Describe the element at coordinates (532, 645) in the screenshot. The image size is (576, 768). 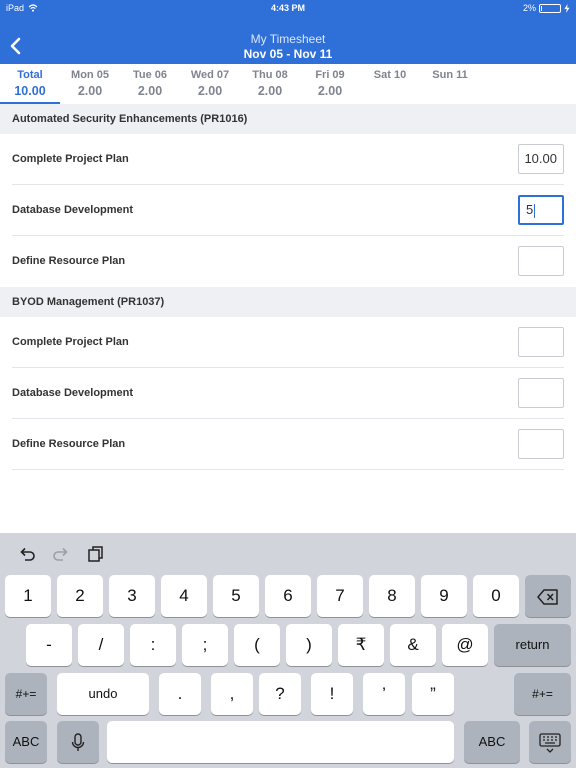
I see `return-key: return` at that location.